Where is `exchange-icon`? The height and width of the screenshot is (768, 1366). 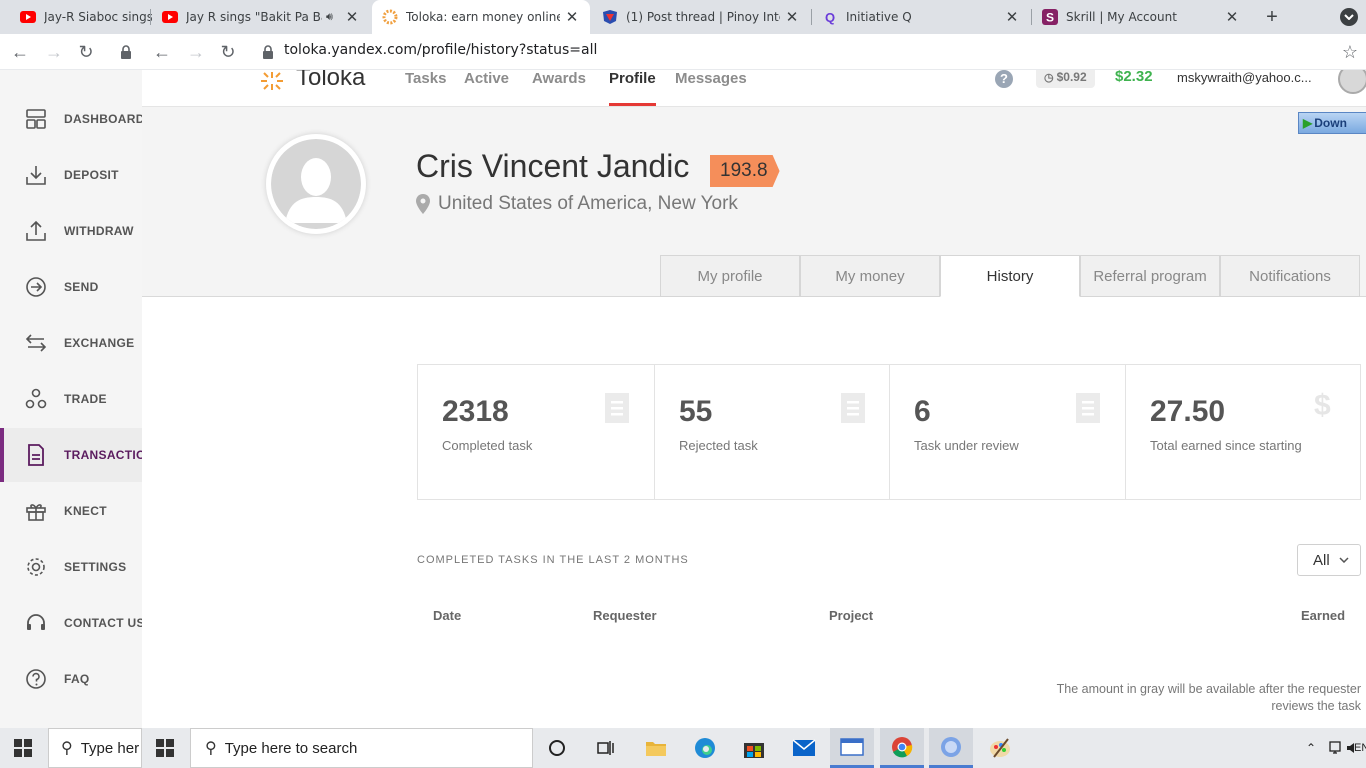 exchange-icon is located at coordinates (36, 343).